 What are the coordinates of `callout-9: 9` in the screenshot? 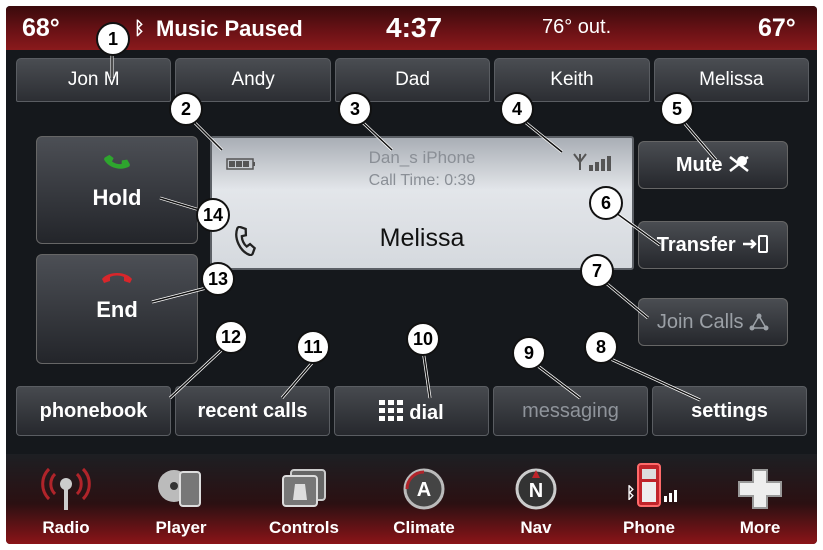 It's located at (529, 353).